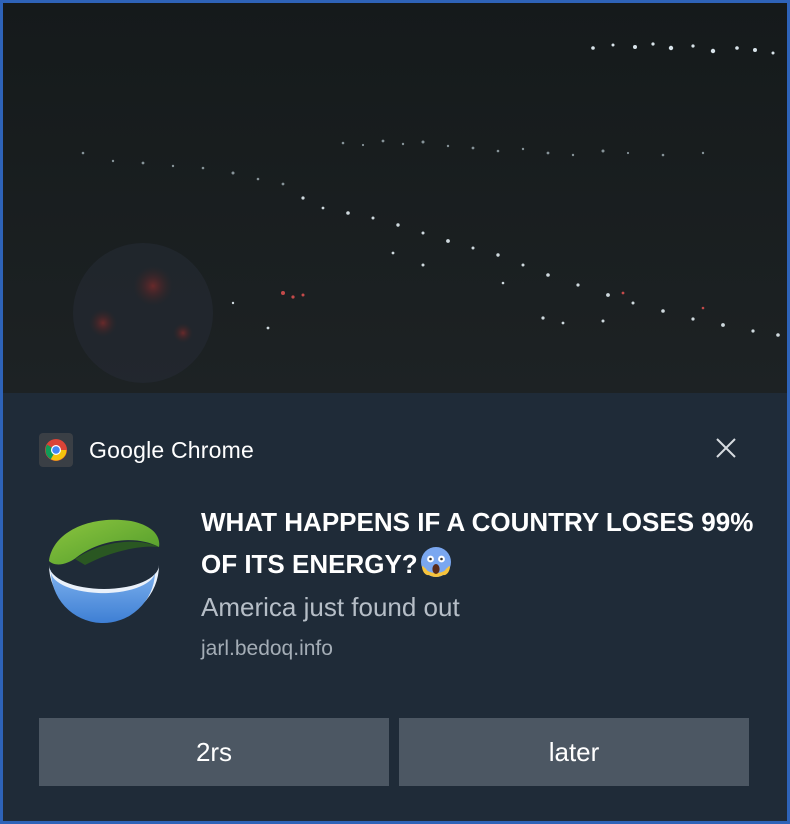  I want to click on close-icon, so click(726, 448).